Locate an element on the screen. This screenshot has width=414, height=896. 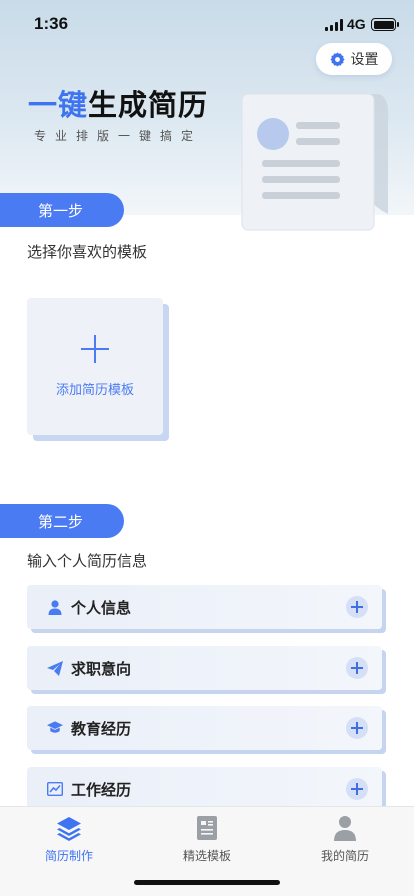
add-template-card: 添加简历模板 is located at coordinates (95, 366).